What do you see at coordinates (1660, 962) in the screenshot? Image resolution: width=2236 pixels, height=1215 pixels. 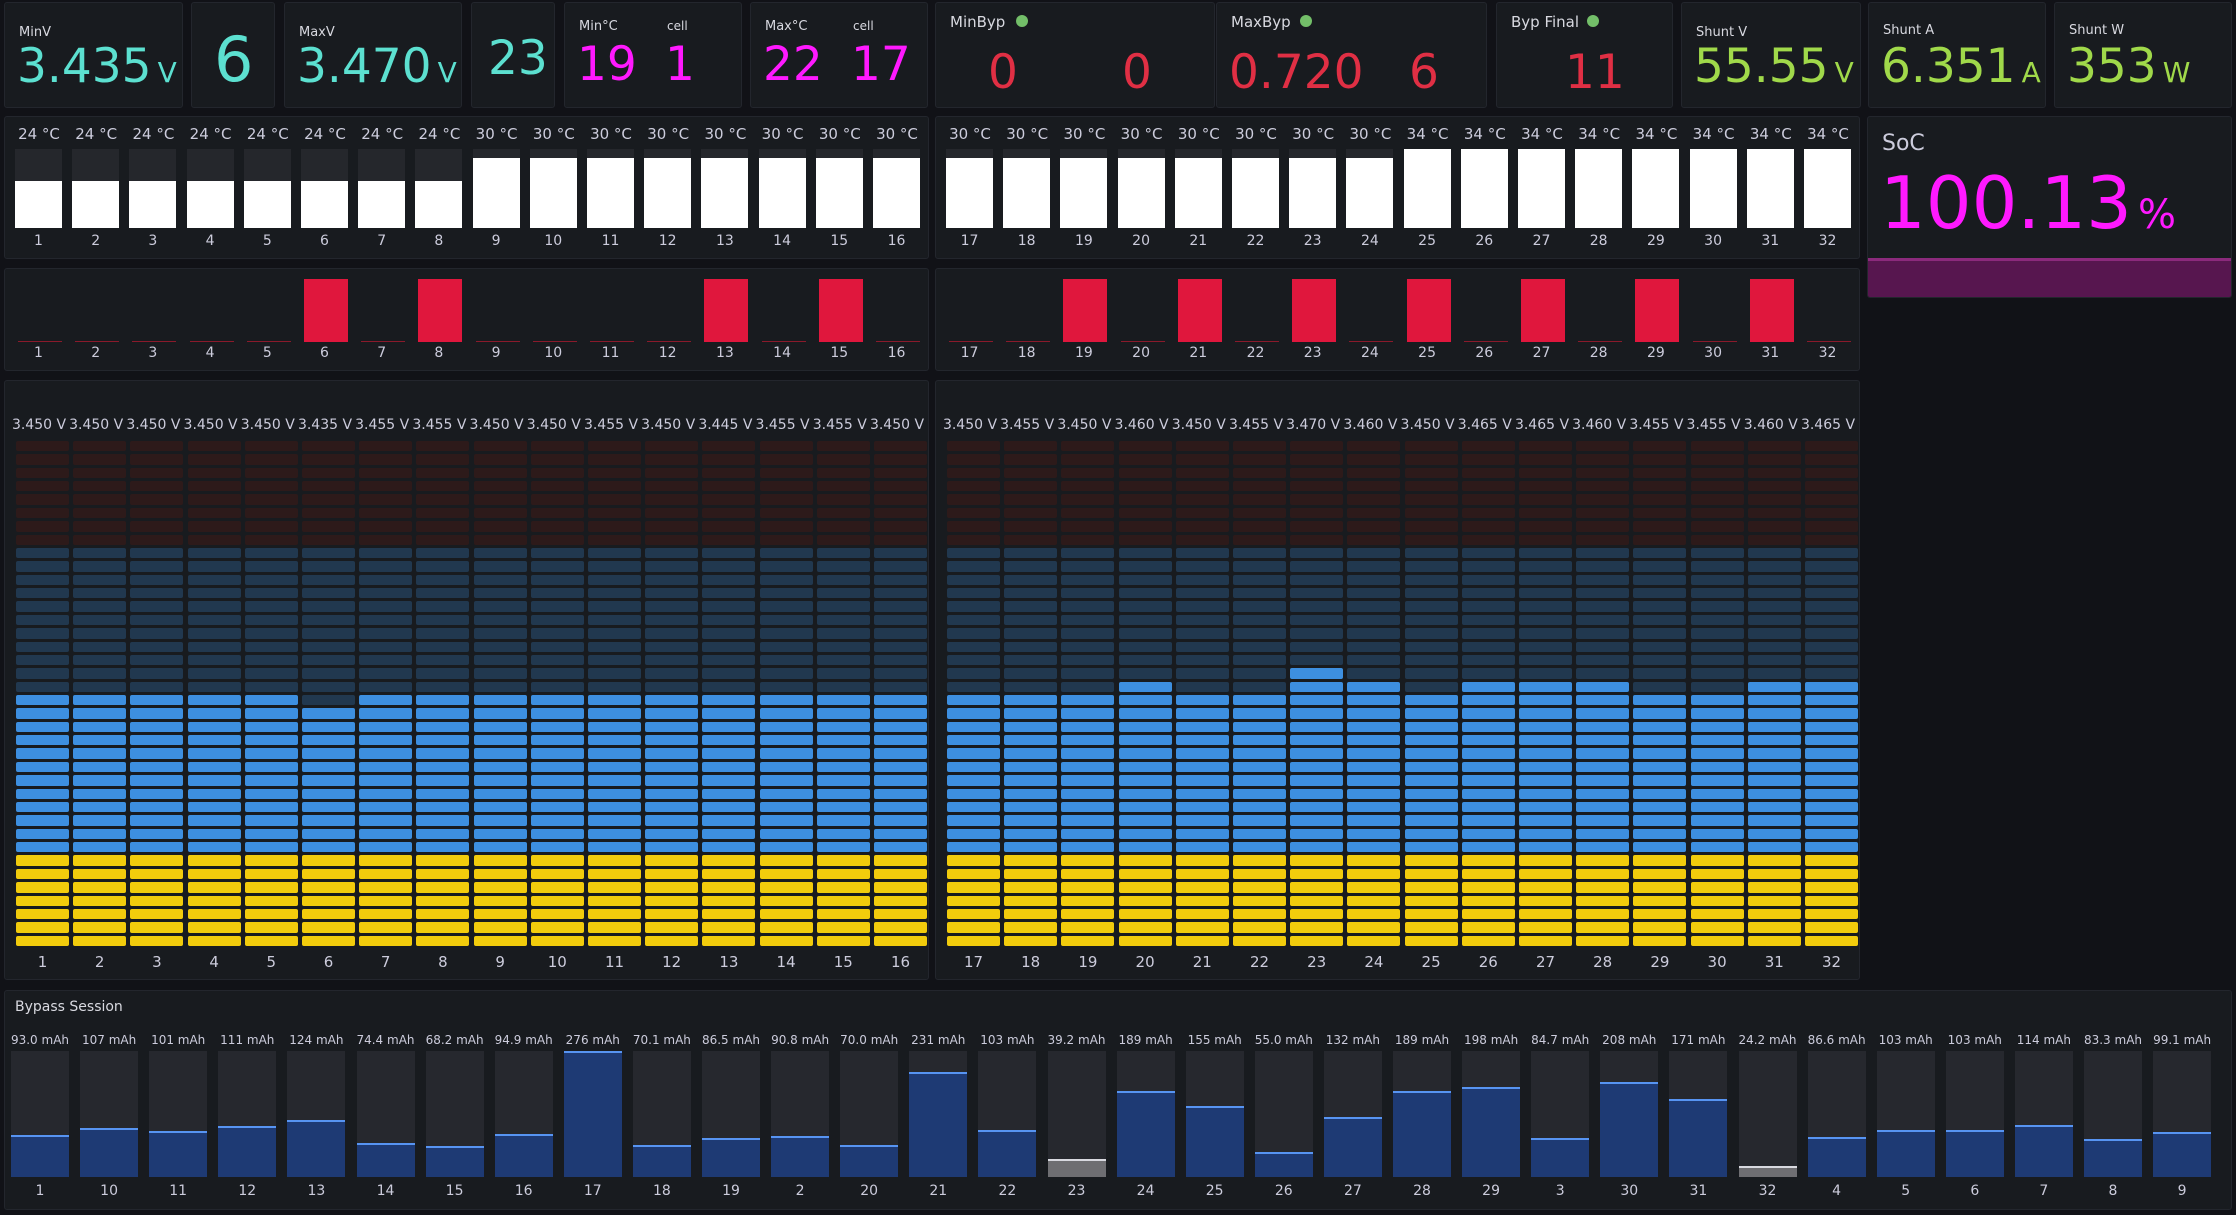 I see `cell-label: 29` at bounding box center [1660, 962].